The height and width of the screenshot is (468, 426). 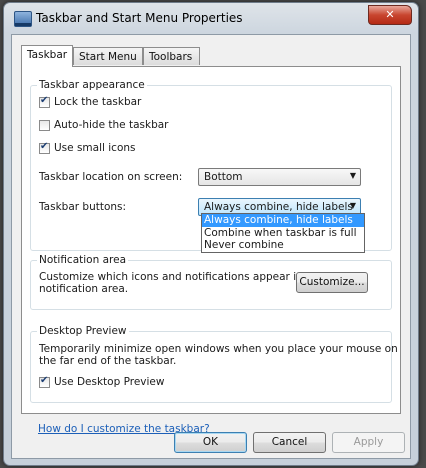 I want to click on close-icon: ✕, so click(x=390, y=14).